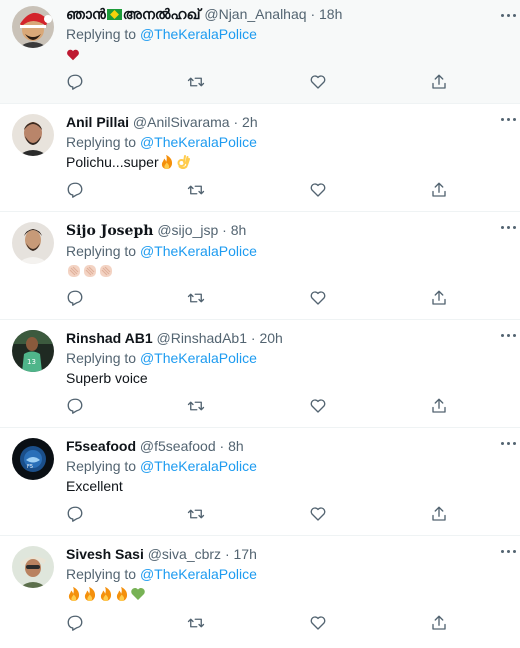 The height and width of the screenshot is (648, 520). Describe the element at coordinates (330, 14) in the screenshot. I see `timestamp: 18h` at that location.